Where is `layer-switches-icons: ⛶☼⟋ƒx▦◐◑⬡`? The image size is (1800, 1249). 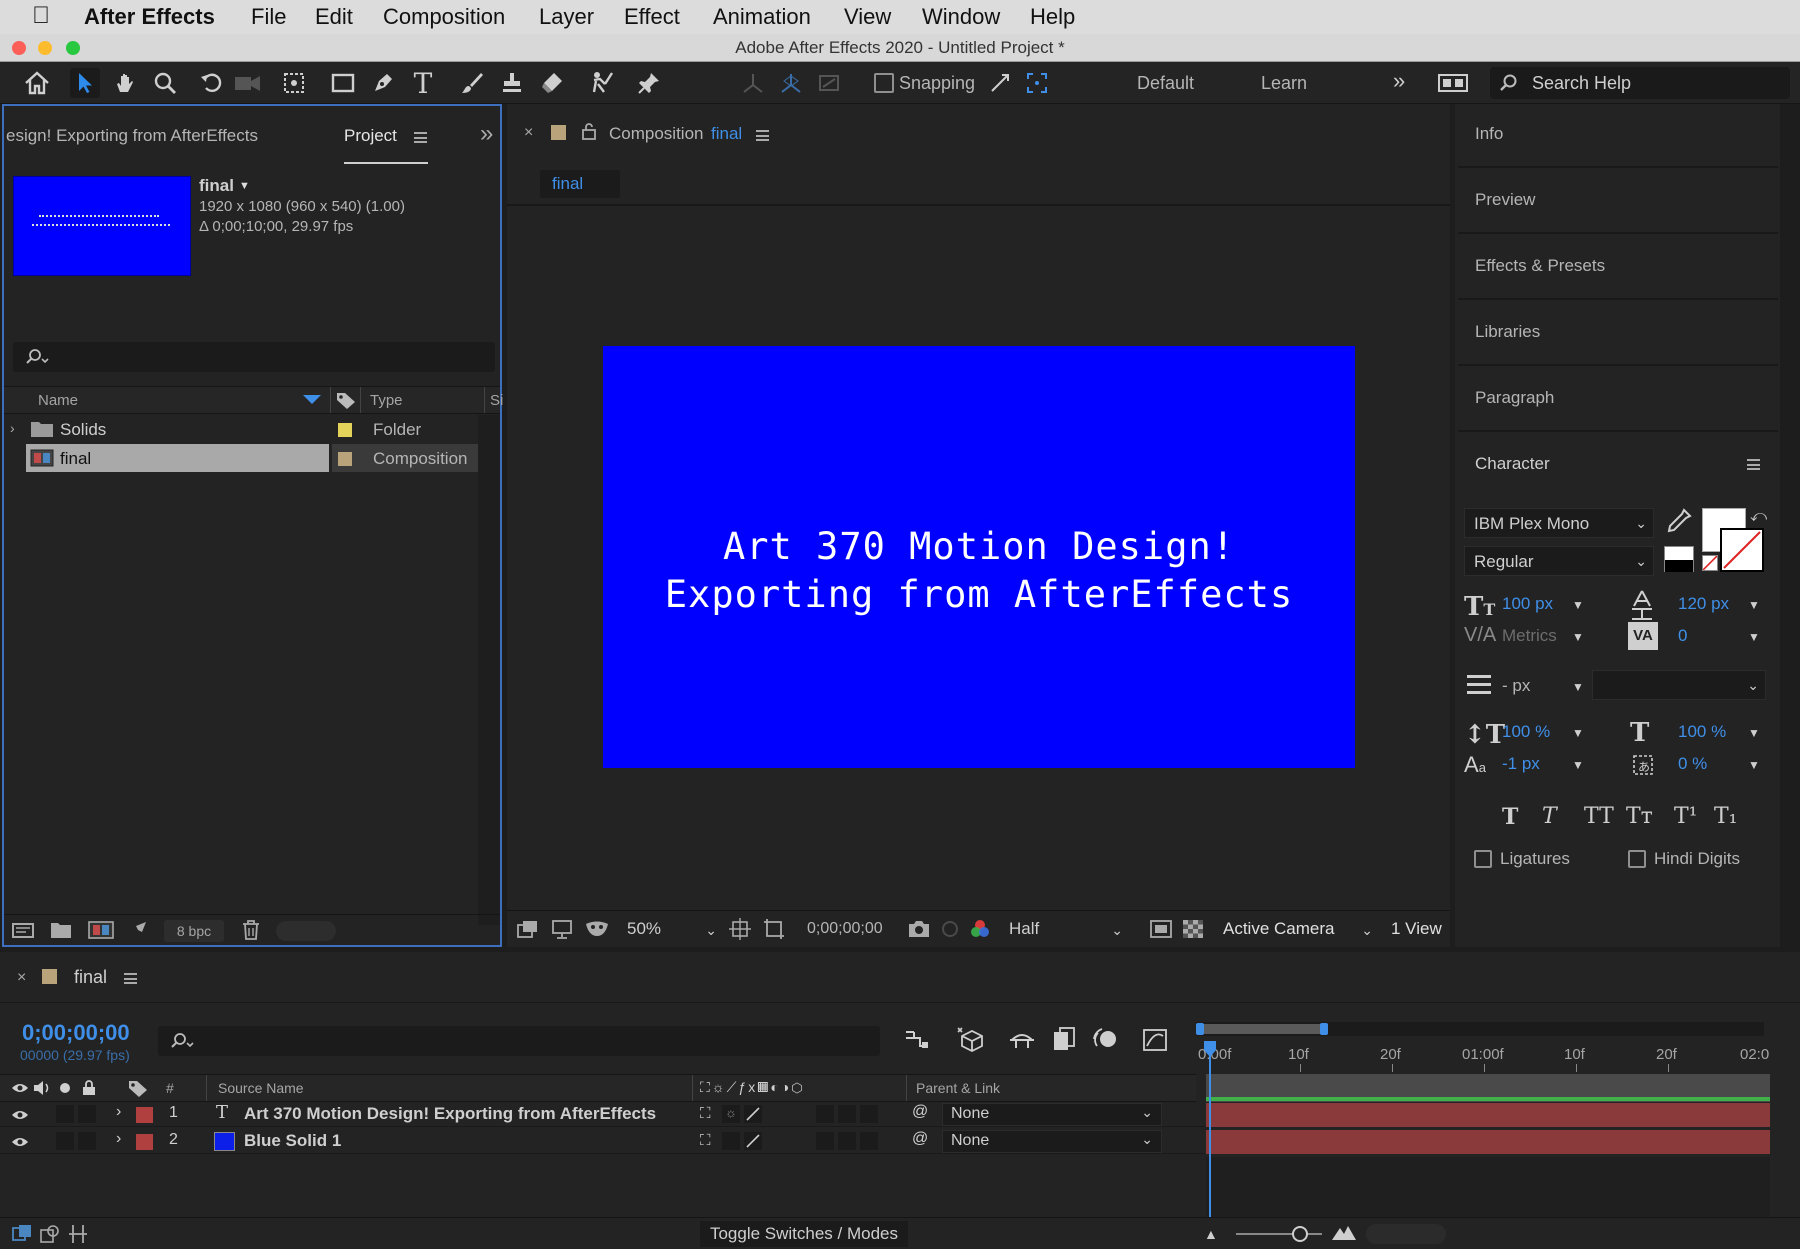 layer-switches-icons: ⛶☼⟋ƒx▦◐◑⬡ is located at coordinates (752, 1087).